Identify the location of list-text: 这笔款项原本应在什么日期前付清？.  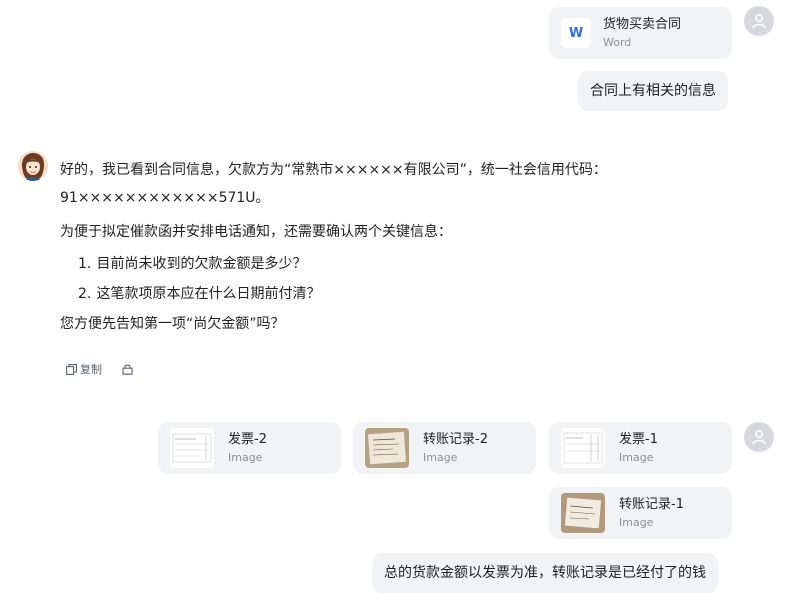
(208, 294).